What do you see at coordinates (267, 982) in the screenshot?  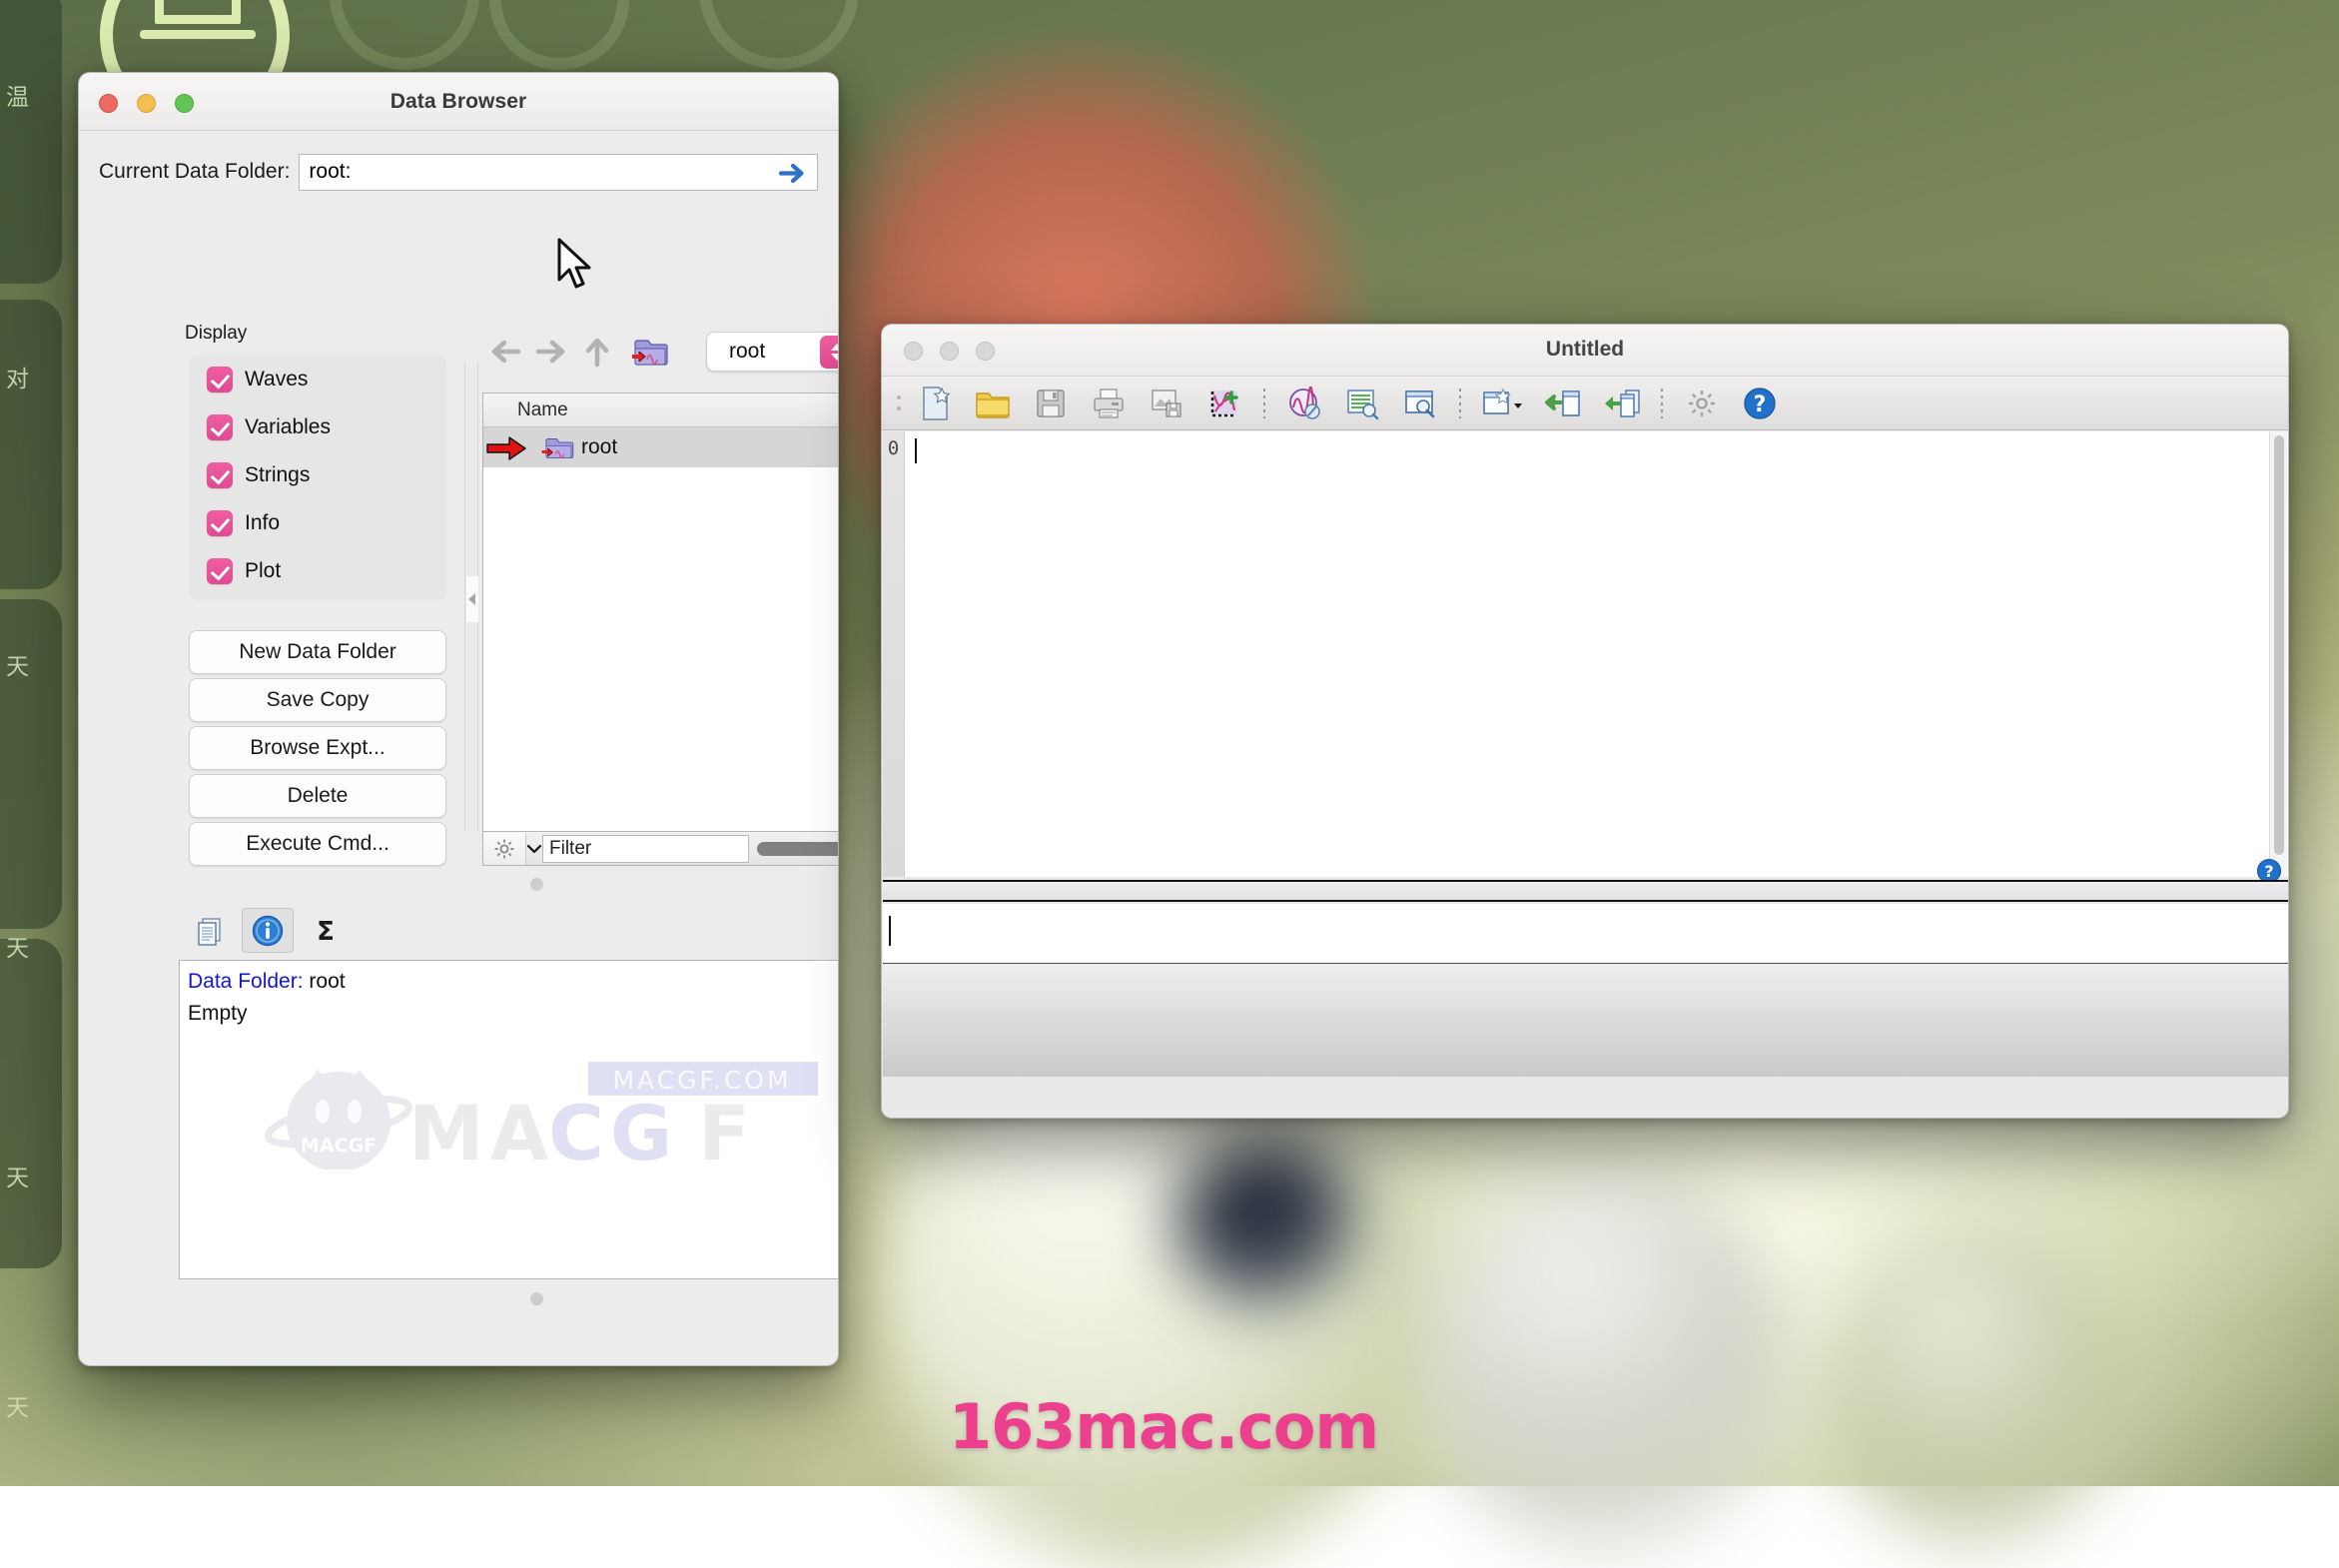 I see `info-line-1: Data Folder: root` at bounding box center [267, 982].